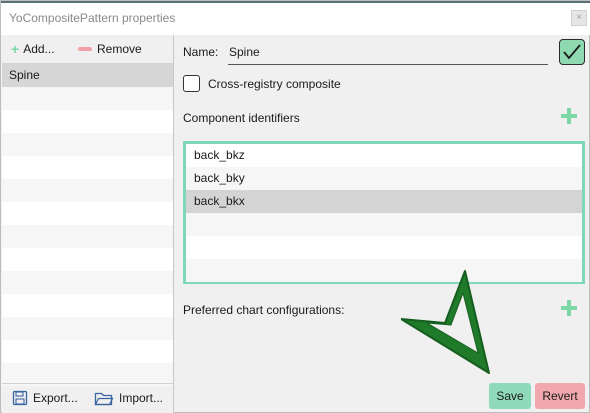 The width and height of the screenshot is (590, 413). What do you see at coordinates (388, 52) in the screenshot?
I see `name-field` at bounding box center [388, 52].